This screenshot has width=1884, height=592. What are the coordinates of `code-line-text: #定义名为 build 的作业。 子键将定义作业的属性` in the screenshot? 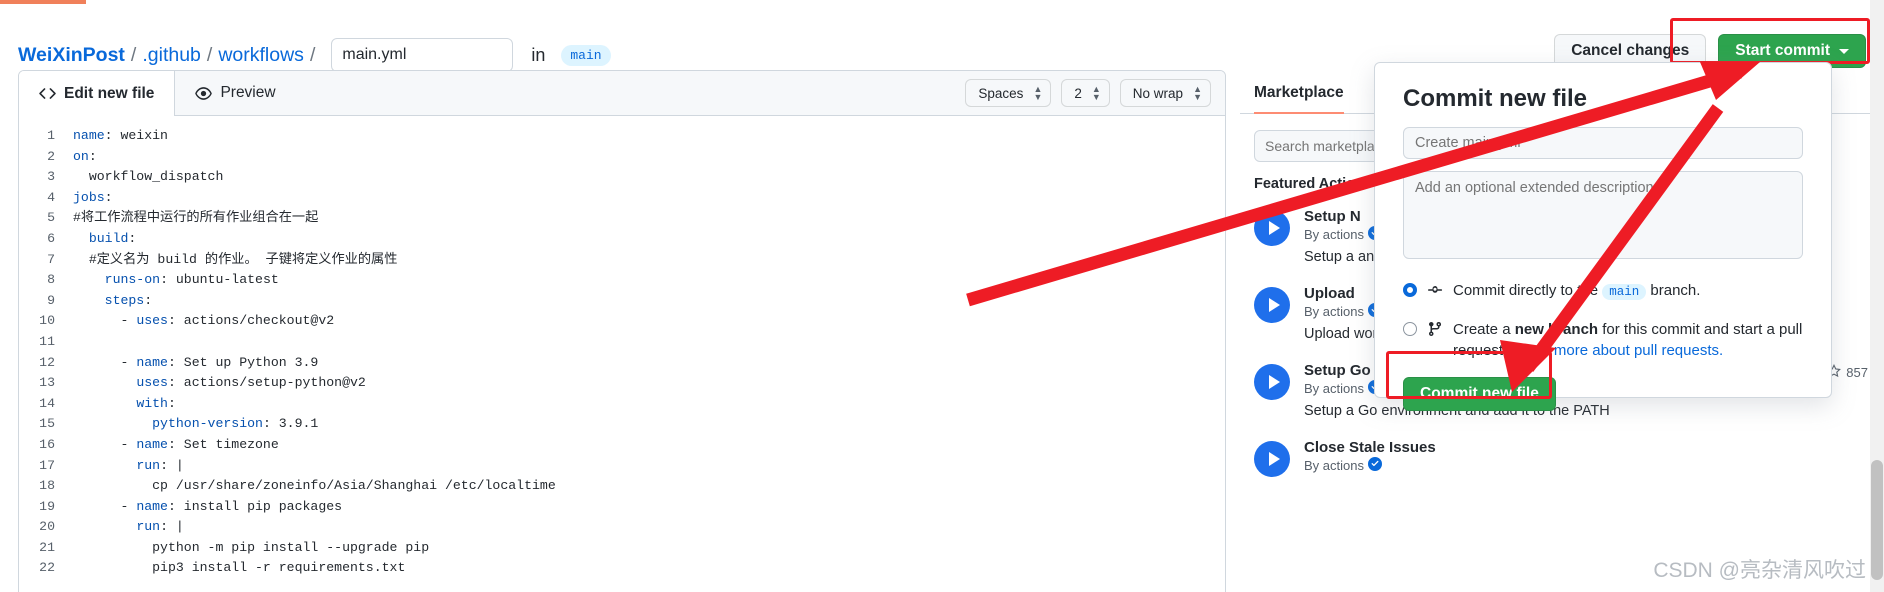 It's located at (234, 260).